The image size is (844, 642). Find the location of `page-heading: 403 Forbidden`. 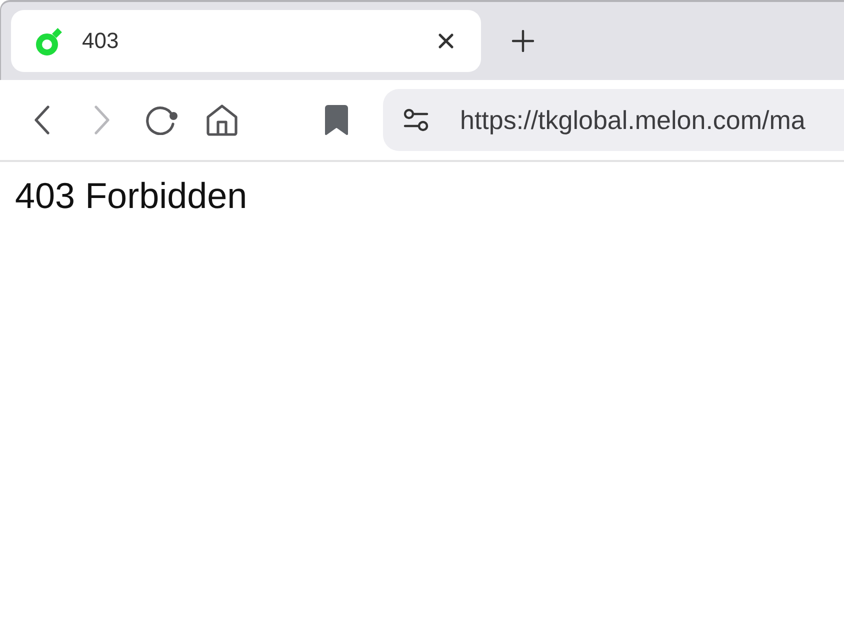

page-heading: 403 Forbidden is located at coordinates (131, 196).